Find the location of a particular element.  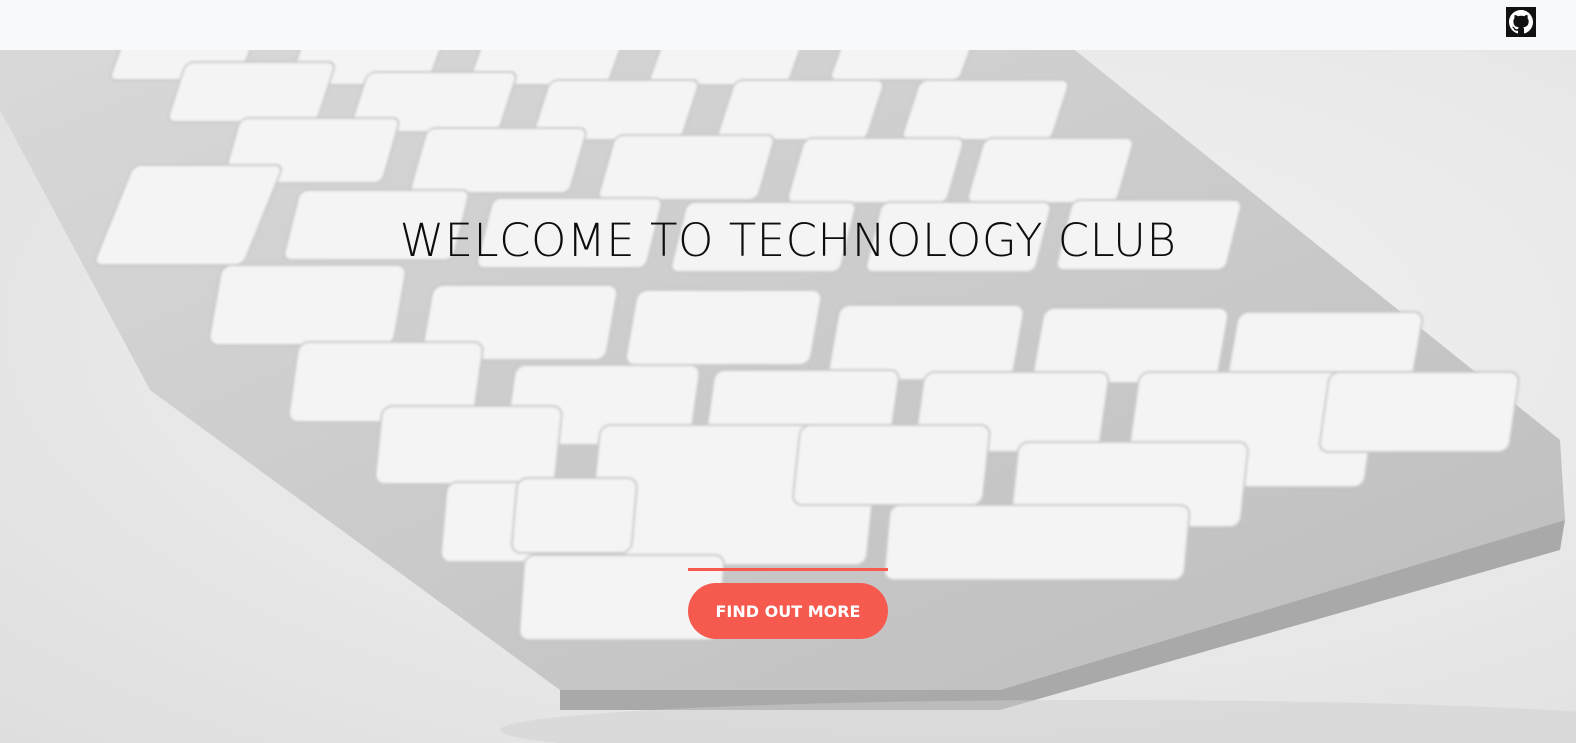

title-divider is located at coordinates (788, 569).